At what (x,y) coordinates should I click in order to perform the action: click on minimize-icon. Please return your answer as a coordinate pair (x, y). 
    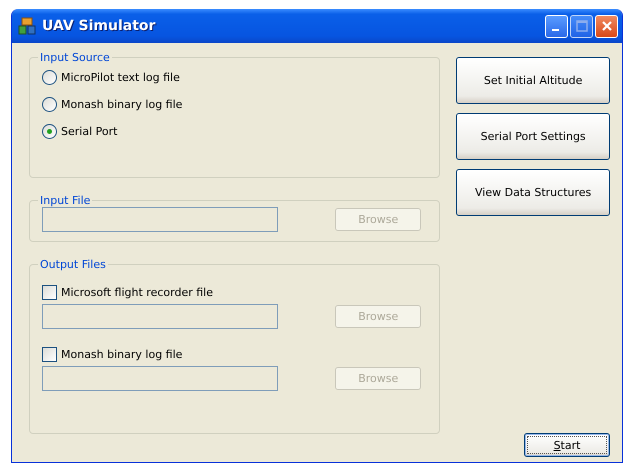
    Looking at the image, I should click on (555, 30).